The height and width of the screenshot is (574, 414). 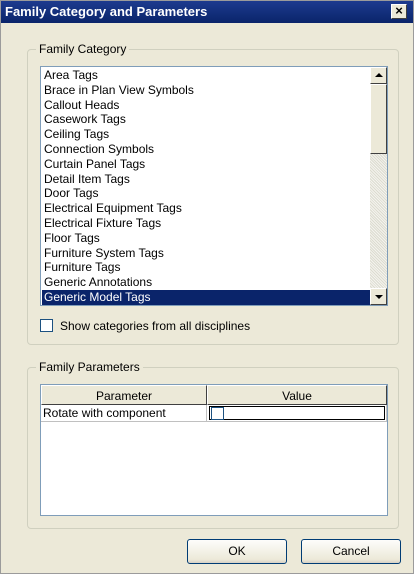 What do you see at coordinates (237, 551) in the screenshot?
I see `ok-button: OK` at bounding box center [237, 551].